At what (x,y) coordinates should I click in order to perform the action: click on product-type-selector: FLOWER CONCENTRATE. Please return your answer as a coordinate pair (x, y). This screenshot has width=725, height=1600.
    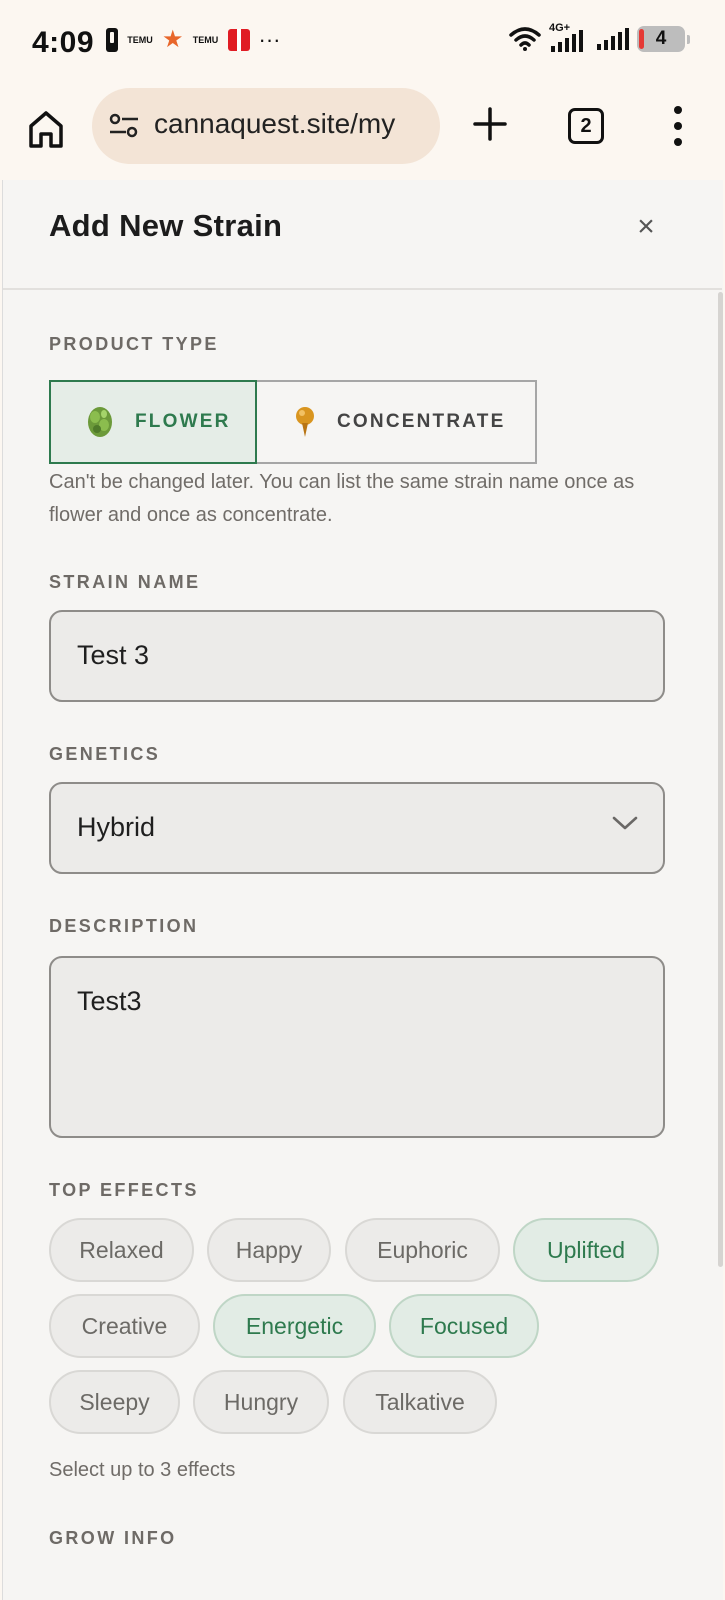
    Looking at the image, I should click on (293, 422).